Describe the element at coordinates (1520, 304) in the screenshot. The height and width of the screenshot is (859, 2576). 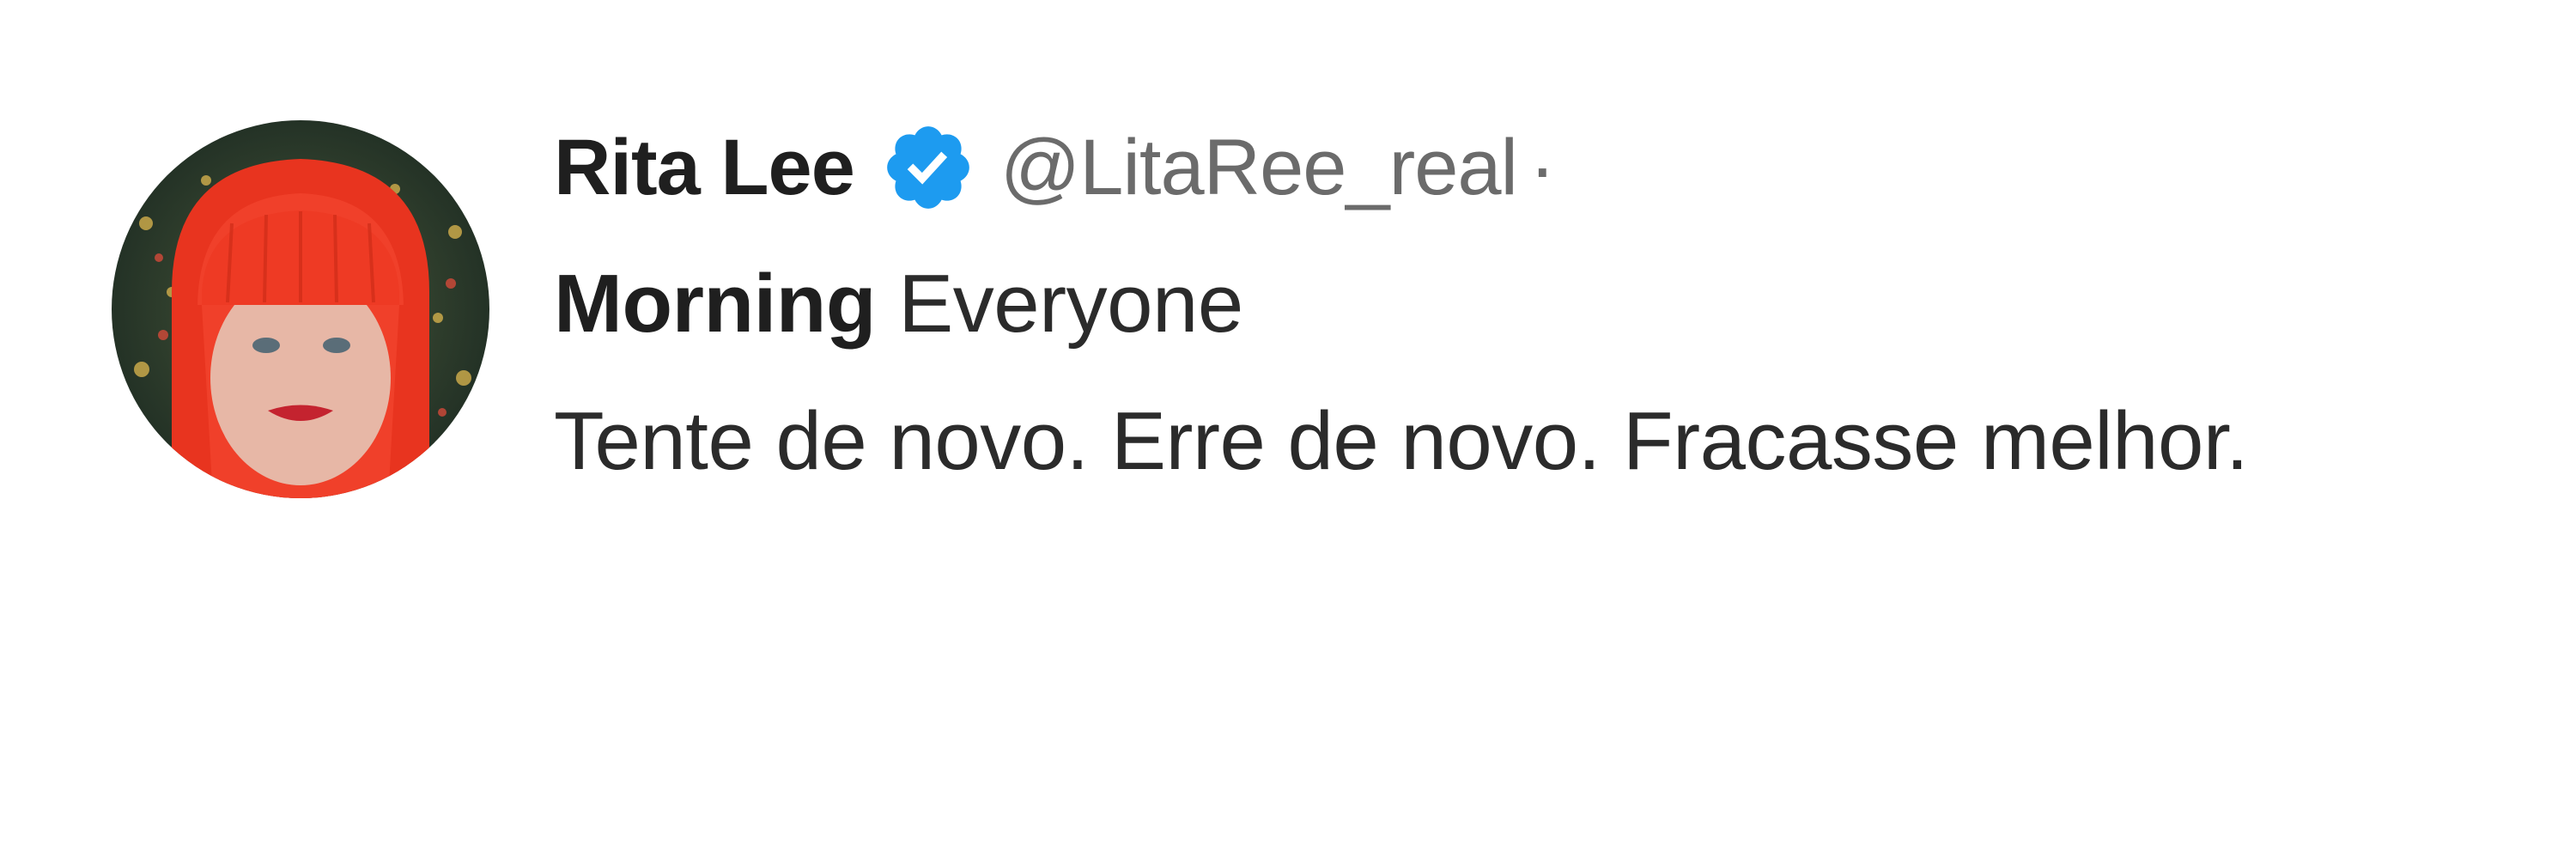
I see `tweet-first-line: Morning Everyone` at that location.